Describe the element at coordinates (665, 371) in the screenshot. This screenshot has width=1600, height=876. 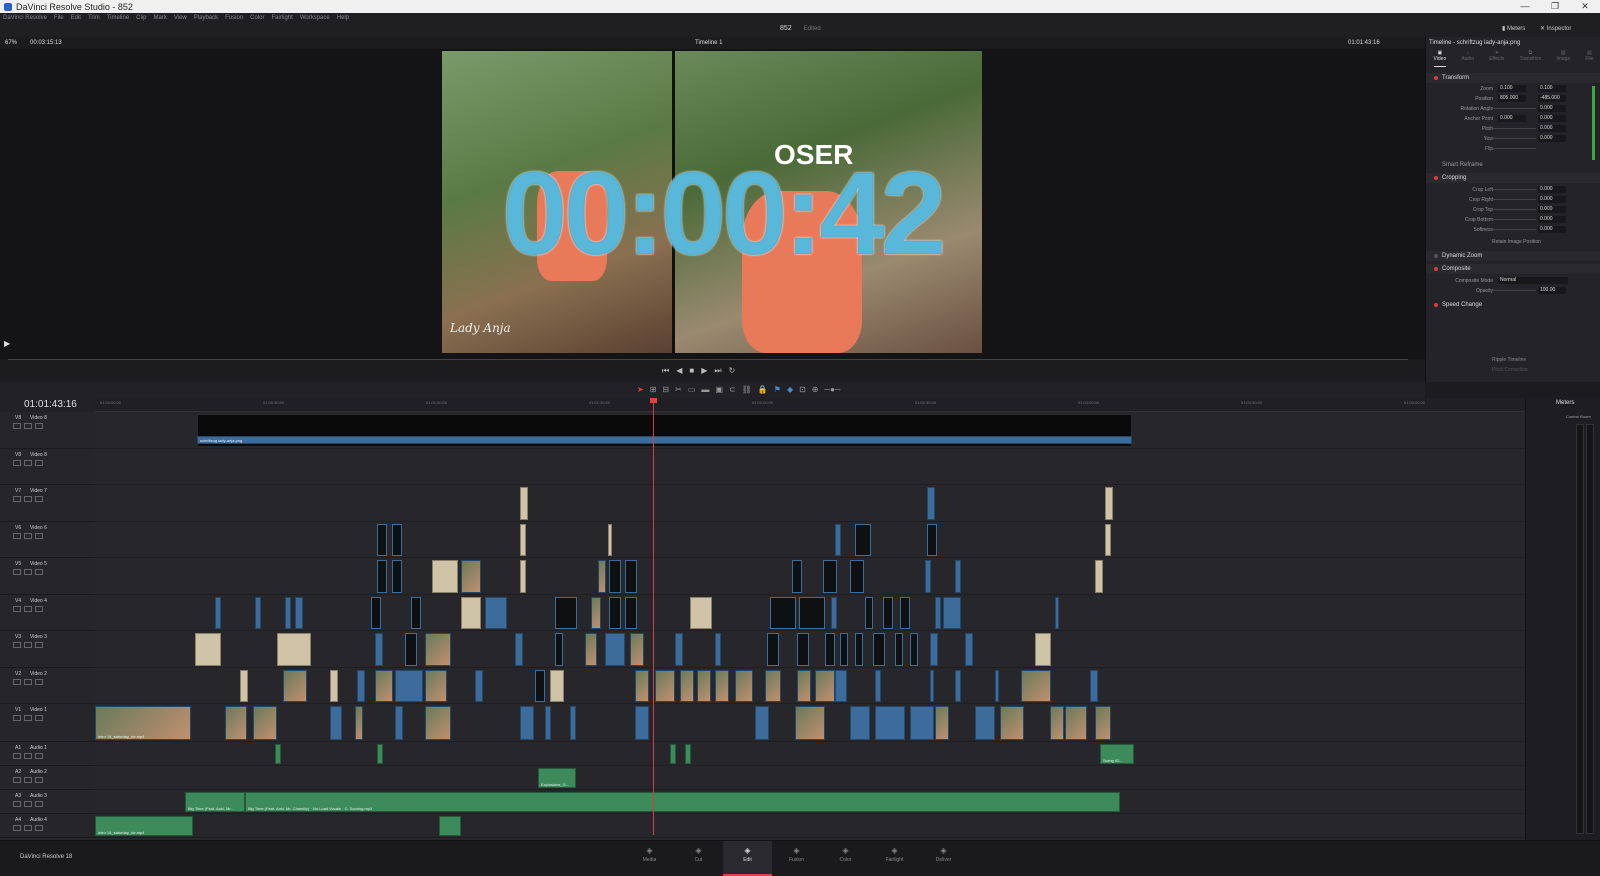
I see `skip-start-icon: ⏮` at that location.